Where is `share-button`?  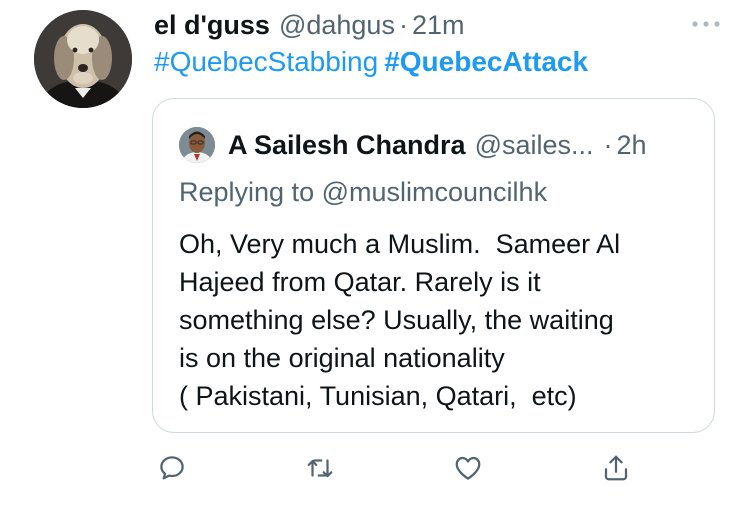
share-button is located at coordinates (616, 468).